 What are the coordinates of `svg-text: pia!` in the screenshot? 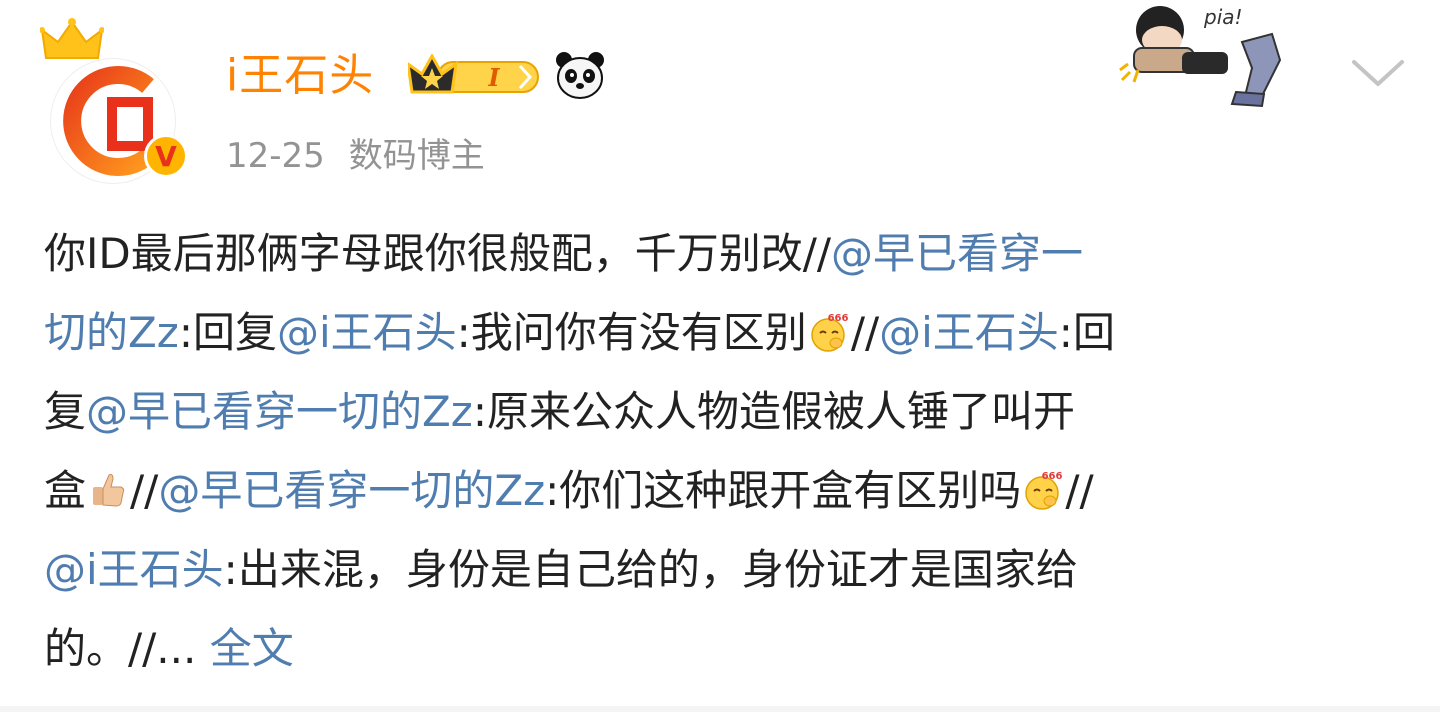 It's located at (1223, 17).